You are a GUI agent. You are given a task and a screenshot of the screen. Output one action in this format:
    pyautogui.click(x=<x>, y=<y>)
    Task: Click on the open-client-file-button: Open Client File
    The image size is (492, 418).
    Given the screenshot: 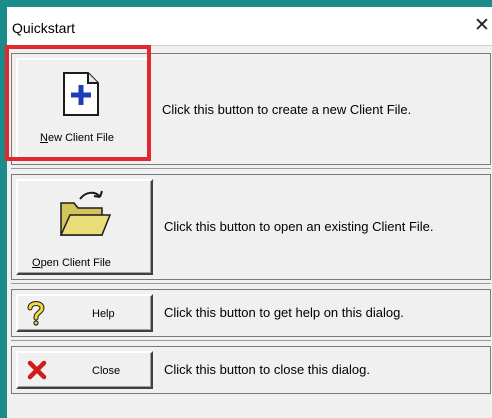 What is the action you would take?
    pyautogui.click(x=84, y=227)
    